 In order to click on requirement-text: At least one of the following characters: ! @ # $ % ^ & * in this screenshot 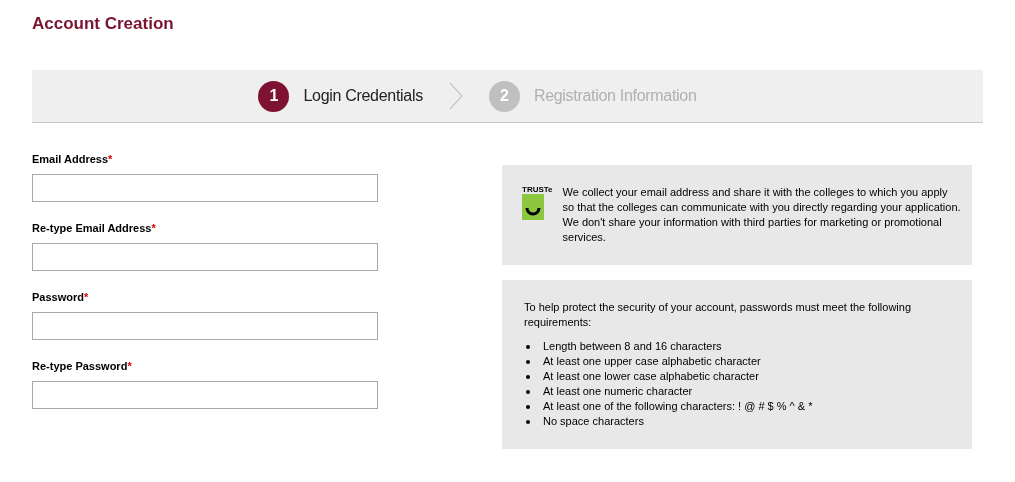, I will do `click(678, 406)`.